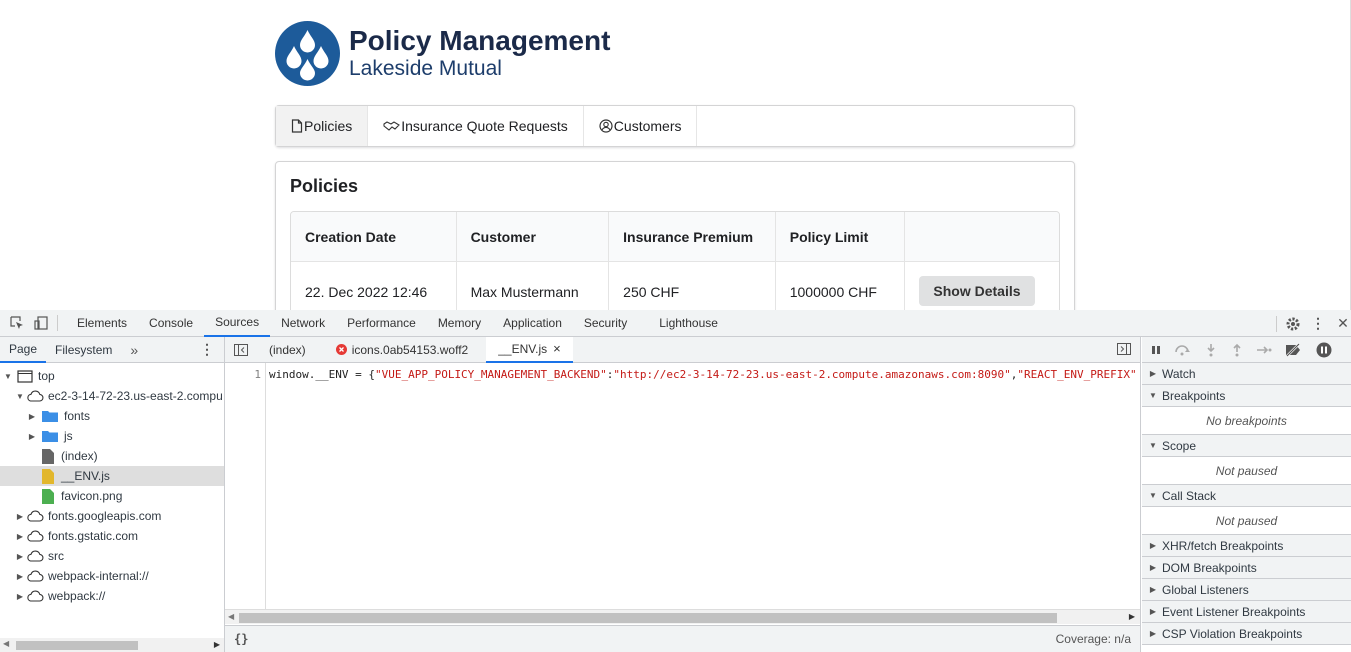 Image resolution: width=1351 pixels, height=652 pixels. I want to click on section-title: Policies, so click(324, 186).